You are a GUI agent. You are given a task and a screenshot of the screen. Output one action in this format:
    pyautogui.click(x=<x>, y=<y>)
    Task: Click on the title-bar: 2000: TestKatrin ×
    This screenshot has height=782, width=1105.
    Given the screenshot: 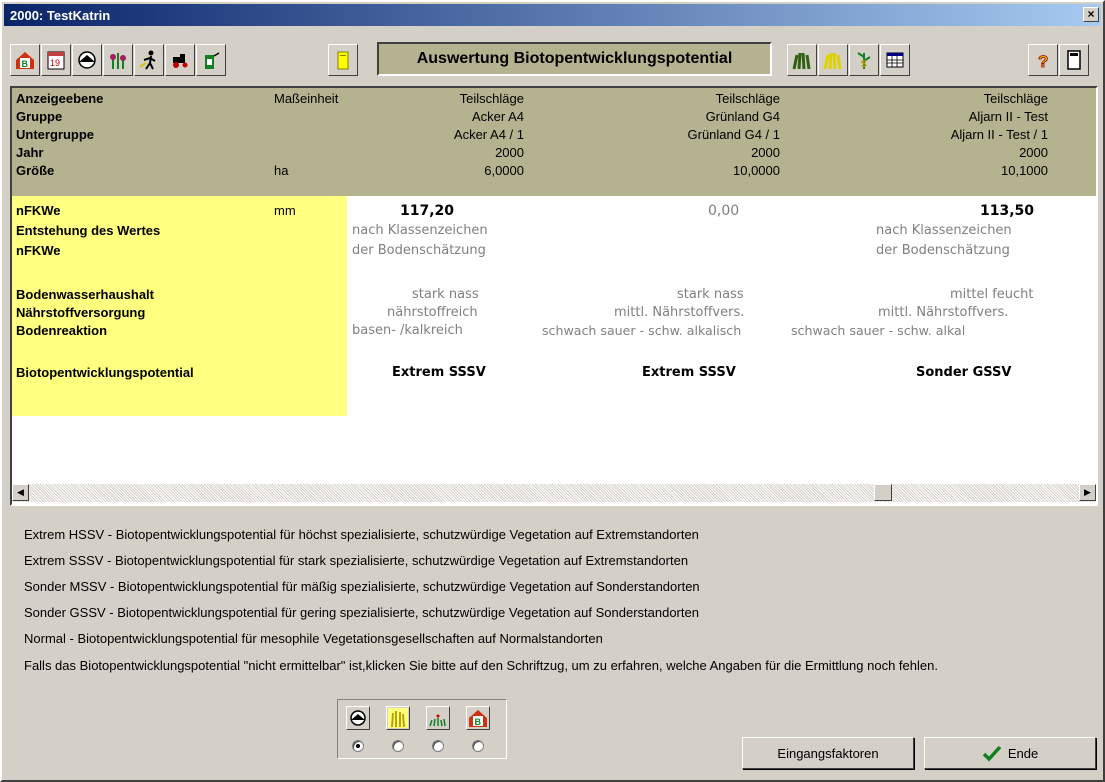 What is the action you would take?
    pyautogui.click(x=552, y=15)
    